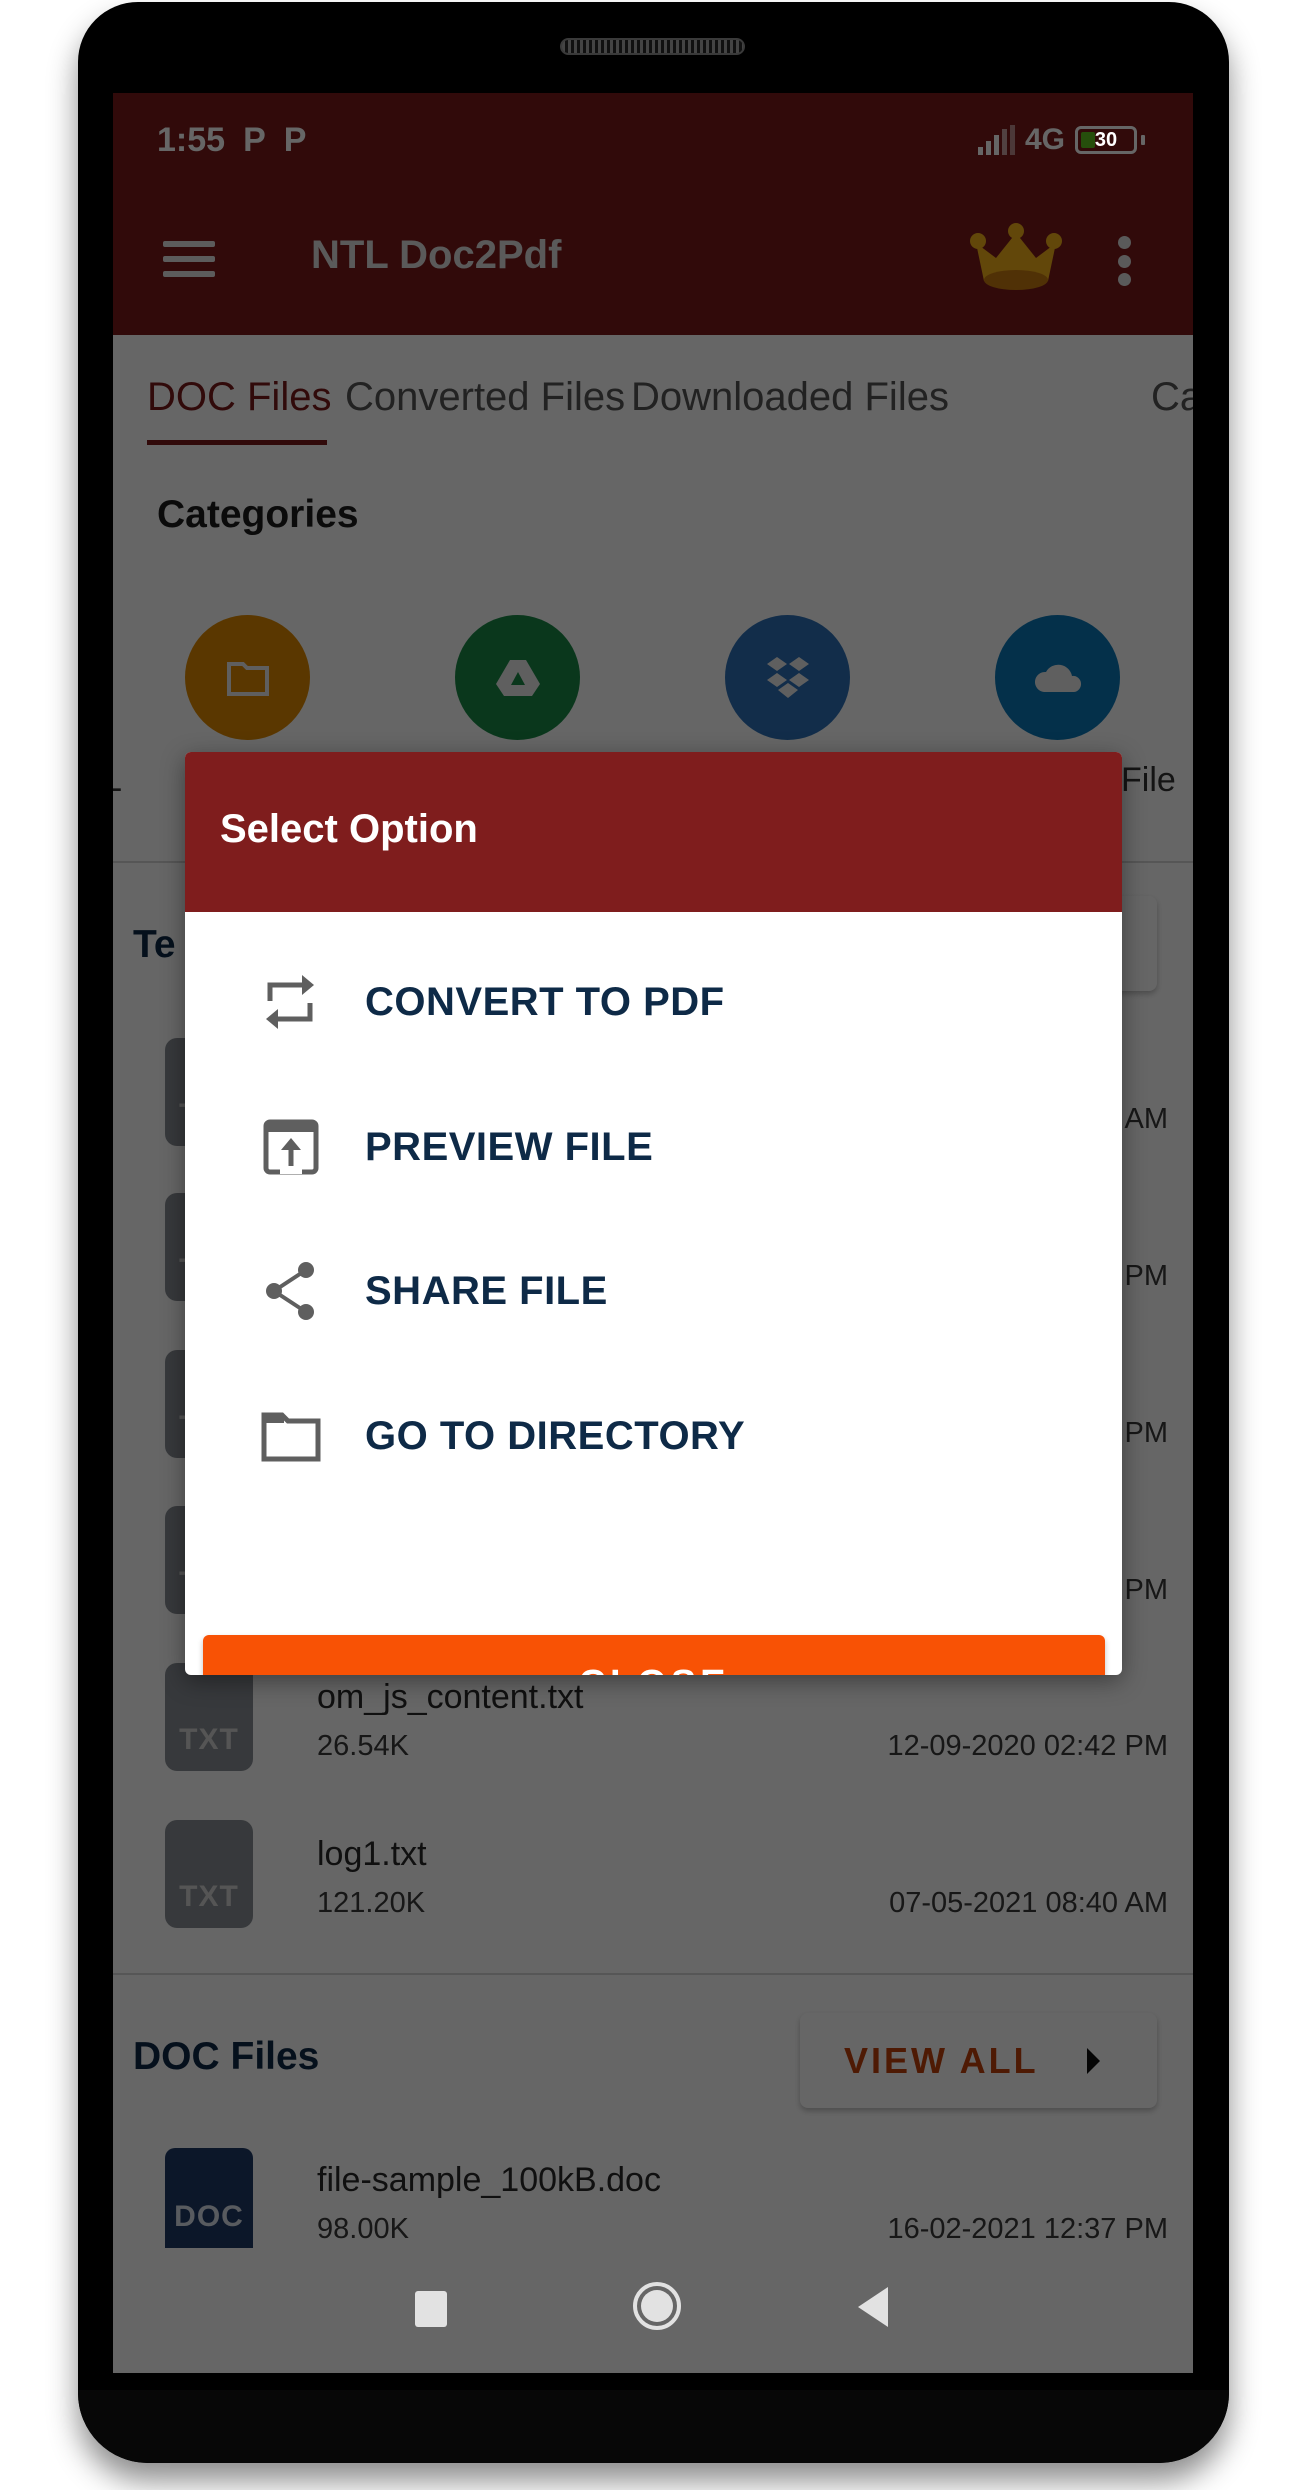  Describe the element at coordinates (873, 2307) in the screenshot. I see `back-button` at that location.